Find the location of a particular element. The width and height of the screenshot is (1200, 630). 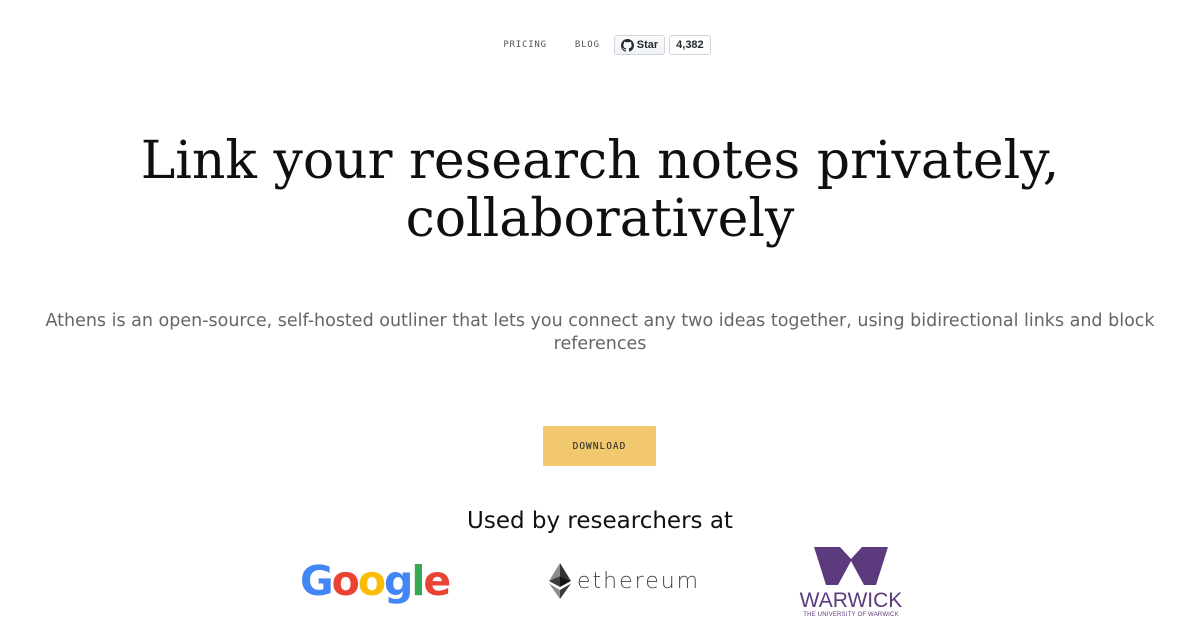

google-letter: G is located at coordinates (317, 581).